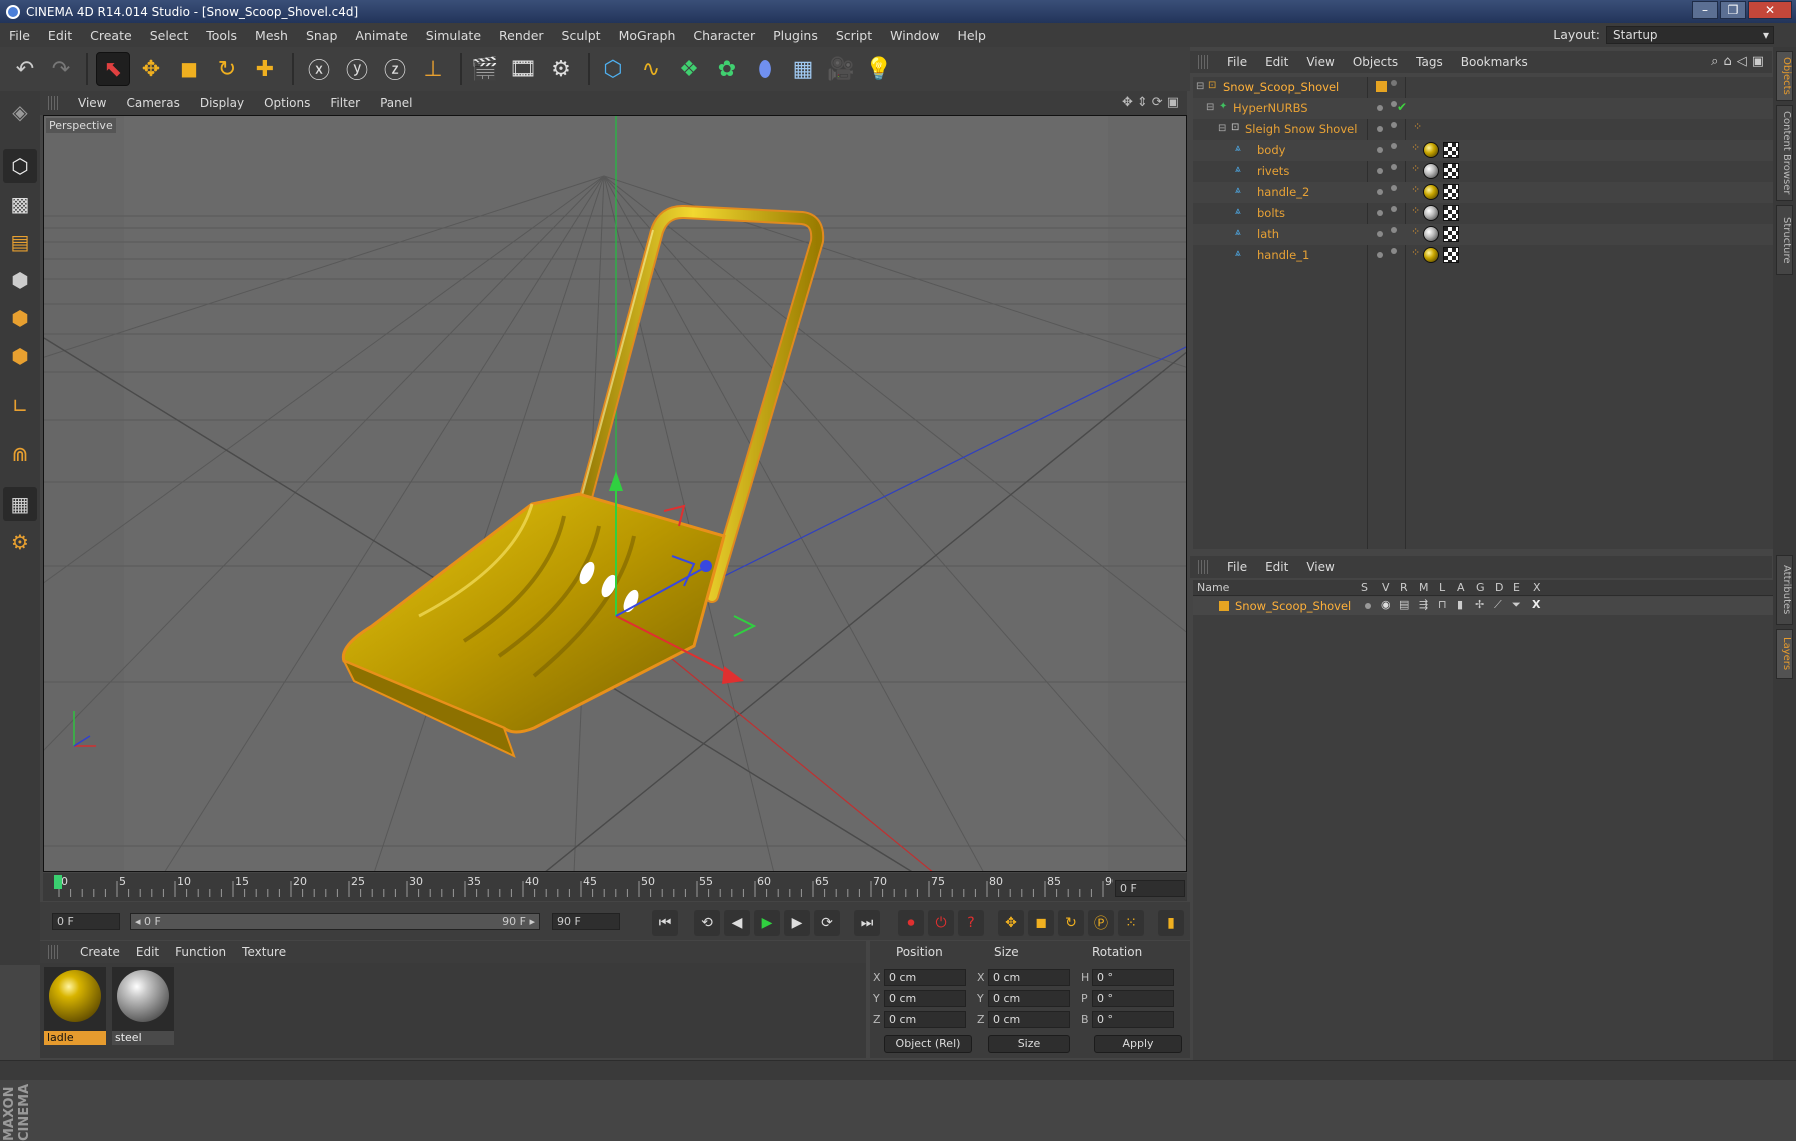 The width and height of the screenshot is (1796, 1141). What do you see at coordinates (1157, 102) in the screenshot?
I see `rotate-view-icon: ⟳` at bounding box center [1157, 102].